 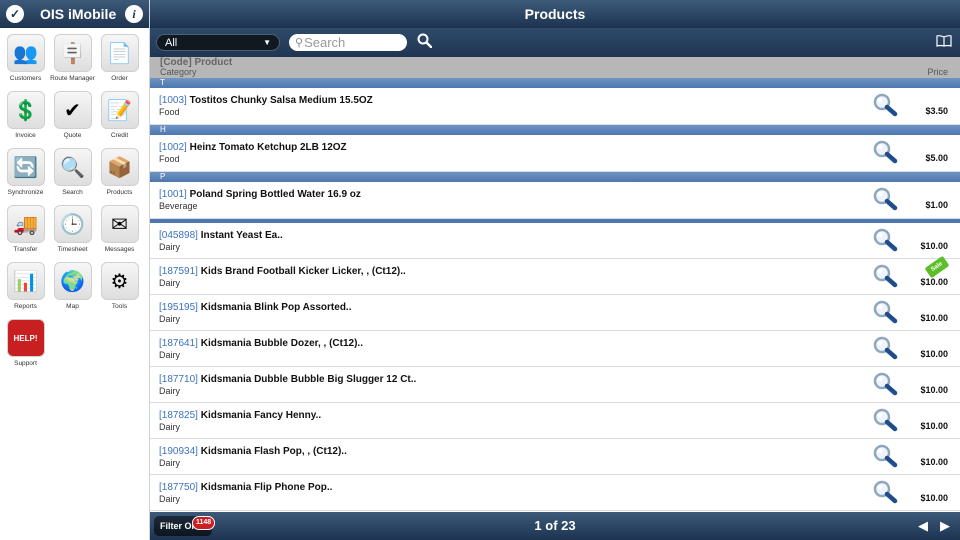 I want to click on menu-item-invoice: 💲 Invoice, so click(x=25, y=119).